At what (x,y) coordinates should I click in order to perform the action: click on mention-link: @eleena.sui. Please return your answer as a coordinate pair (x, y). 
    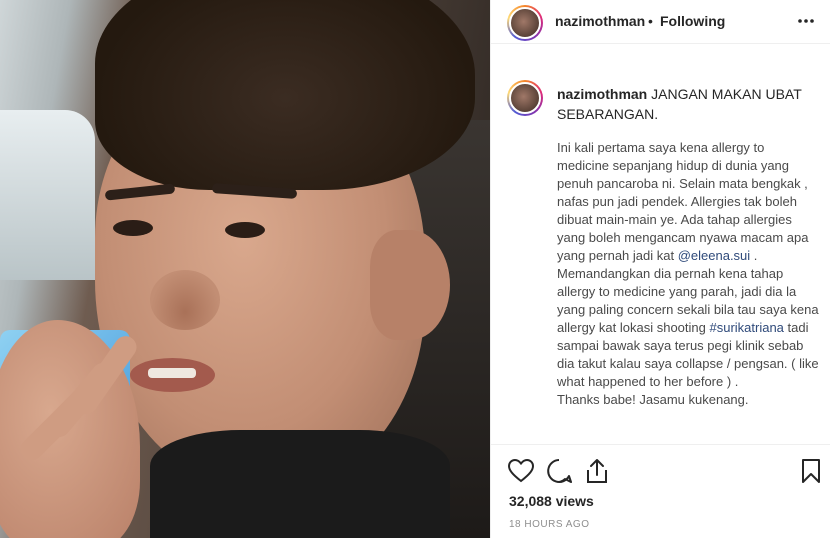
    Looking at the image, I should click on (714, 255).